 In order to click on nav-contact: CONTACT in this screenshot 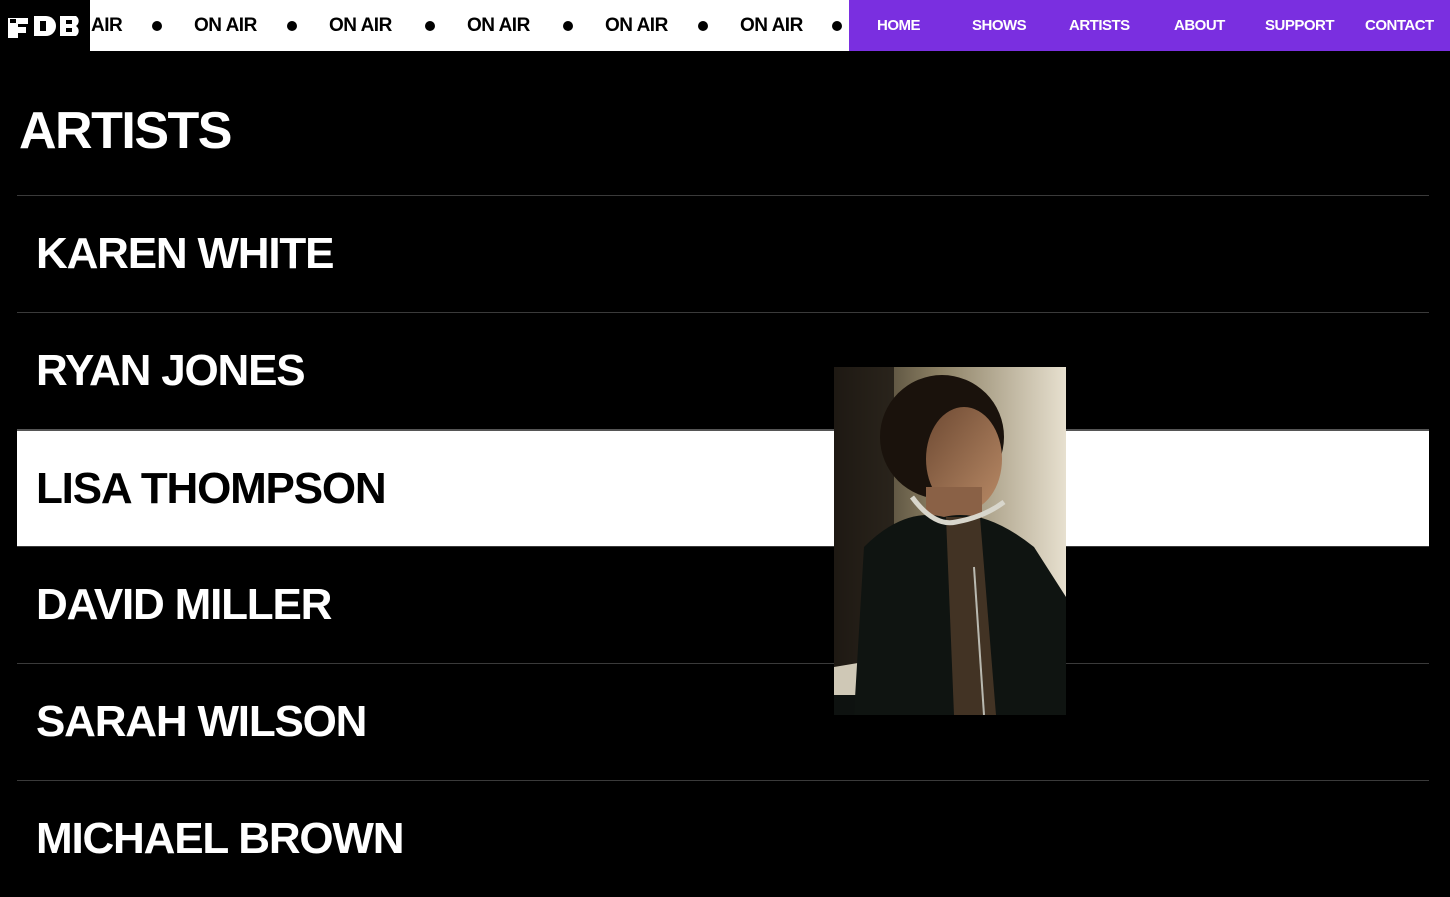, I will do `click(1399, 25)`.